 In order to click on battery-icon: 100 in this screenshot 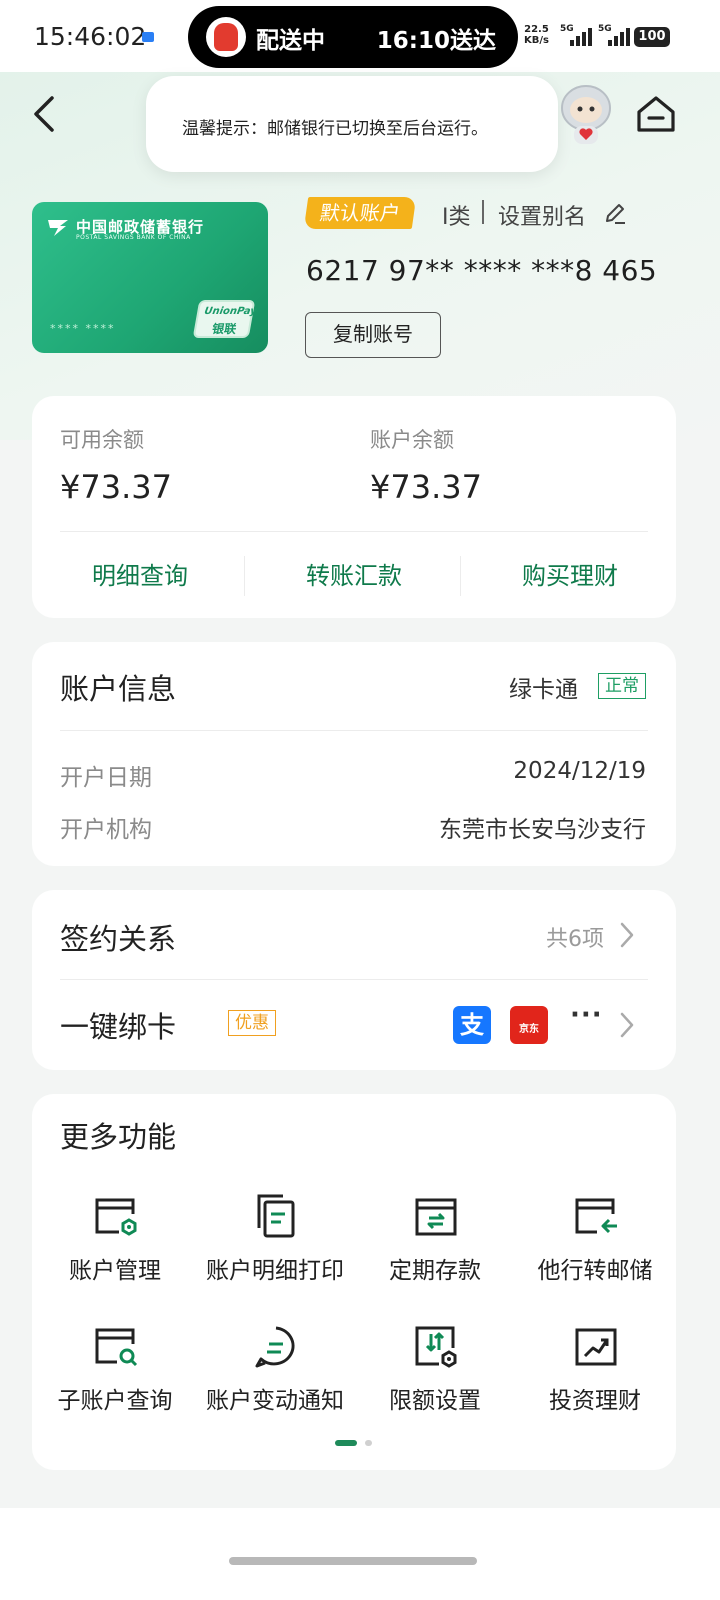, I will do `click(652, 37)`.